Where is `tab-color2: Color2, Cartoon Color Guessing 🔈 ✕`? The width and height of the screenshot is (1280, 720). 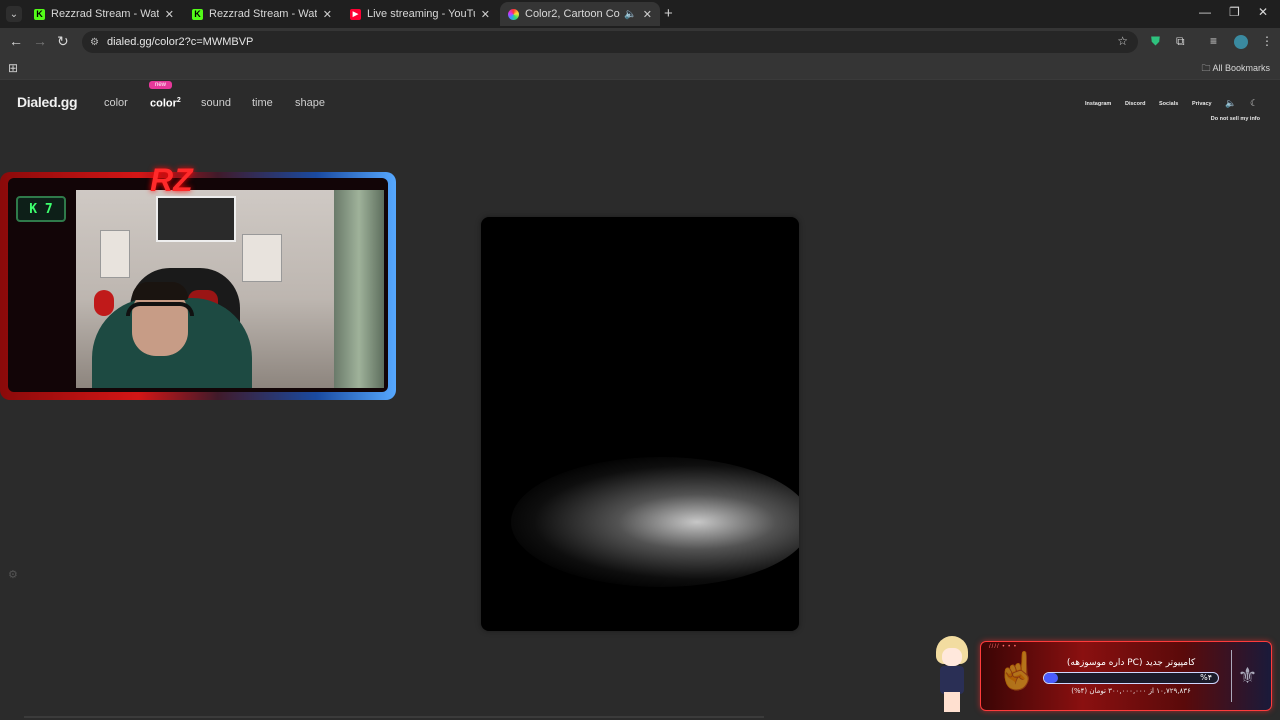
tab-color2: Color2, Cartoon Color Guessing 🔈 ✕ is located at coordinates (580, 14).